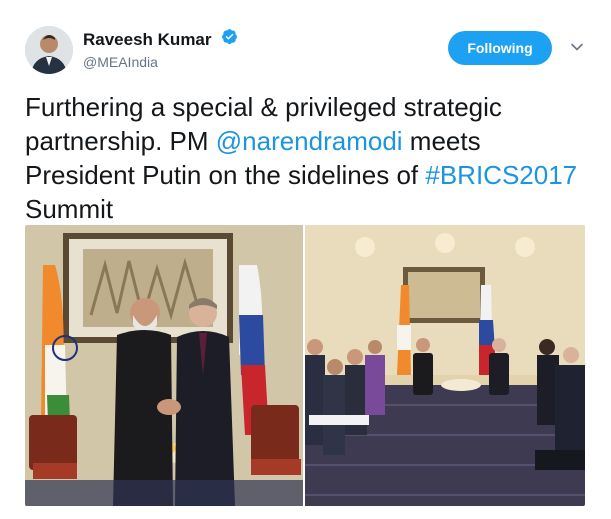  I want to click on profile-photo-icon, so click(49, 50).